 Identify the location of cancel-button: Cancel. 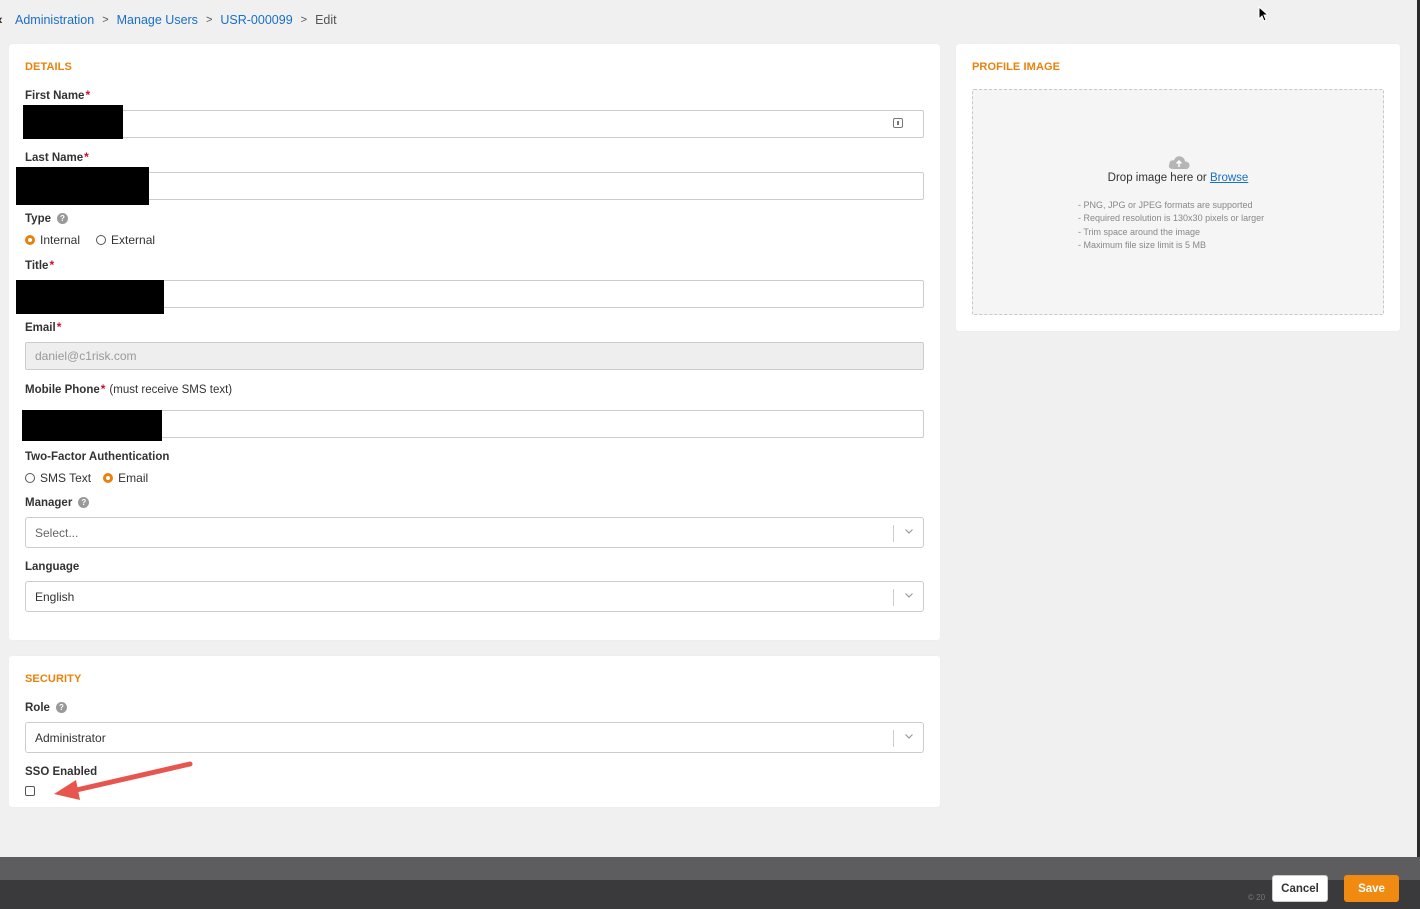
(1300, 888).